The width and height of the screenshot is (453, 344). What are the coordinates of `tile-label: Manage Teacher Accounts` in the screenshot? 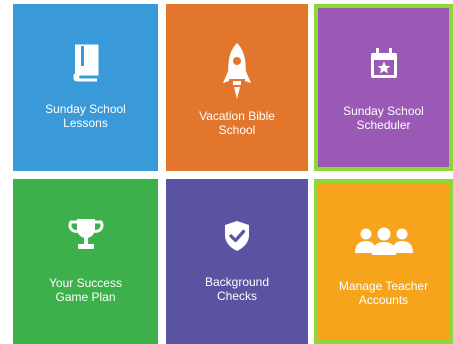 It's located at (383, 293).